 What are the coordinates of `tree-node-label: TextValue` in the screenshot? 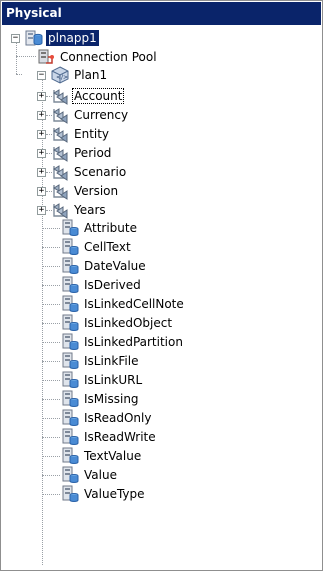 It's located at (112, 456).